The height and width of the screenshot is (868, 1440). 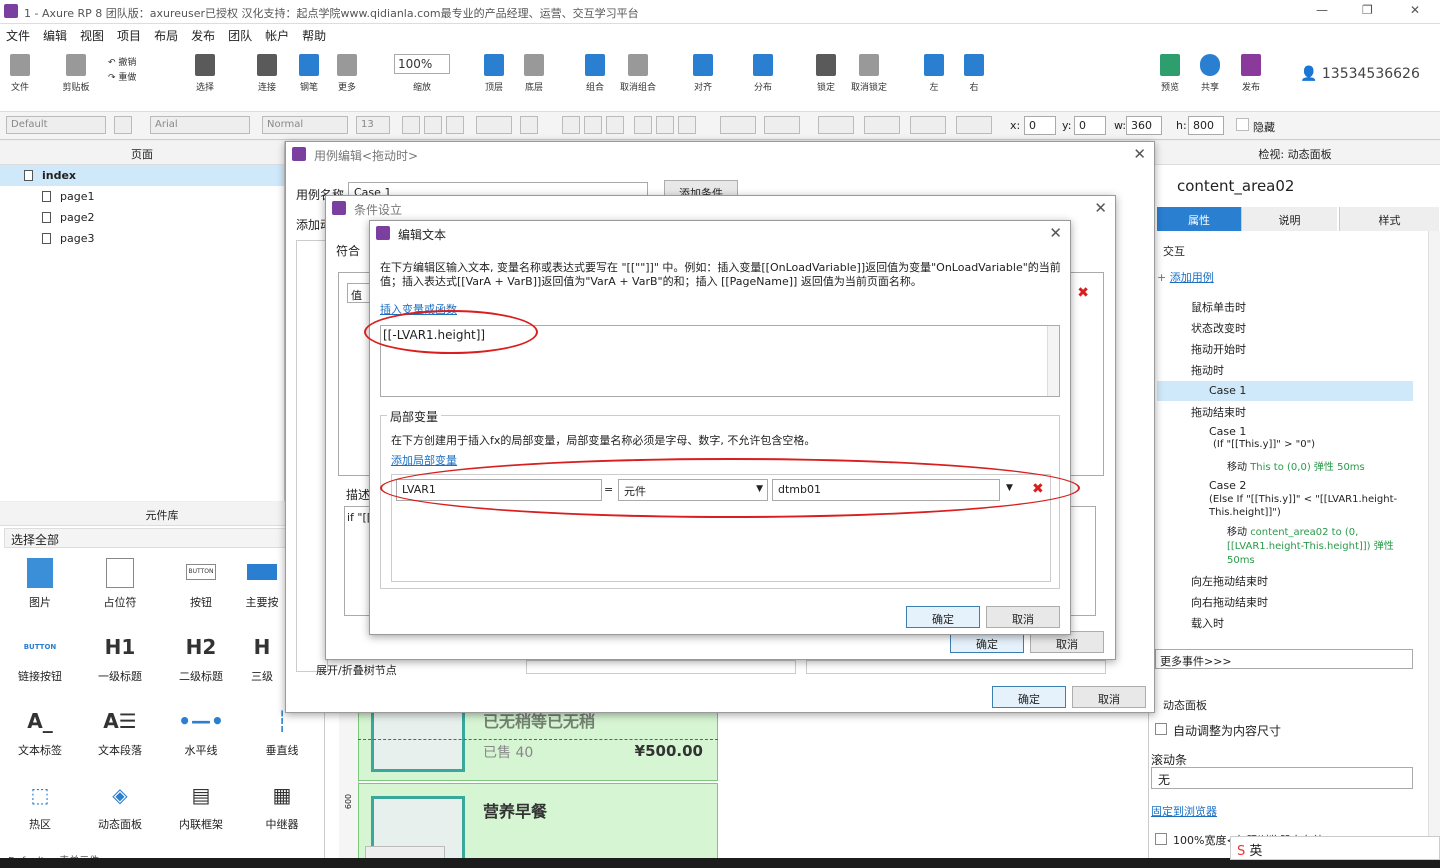 What do you see at coordinates (1161, 839) in the screenshot?
I see `width100-checkbox` at bounding box center [1161, 839].